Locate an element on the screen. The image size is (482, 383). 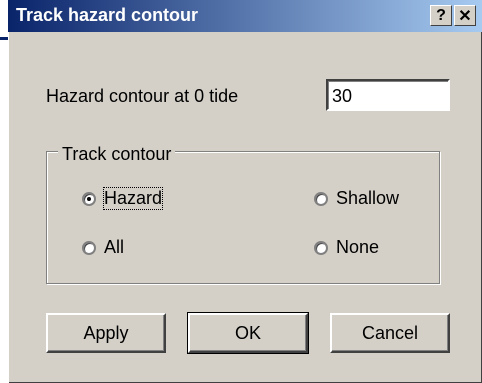
close-icon: ✕ is located at coordinates (465, 16).